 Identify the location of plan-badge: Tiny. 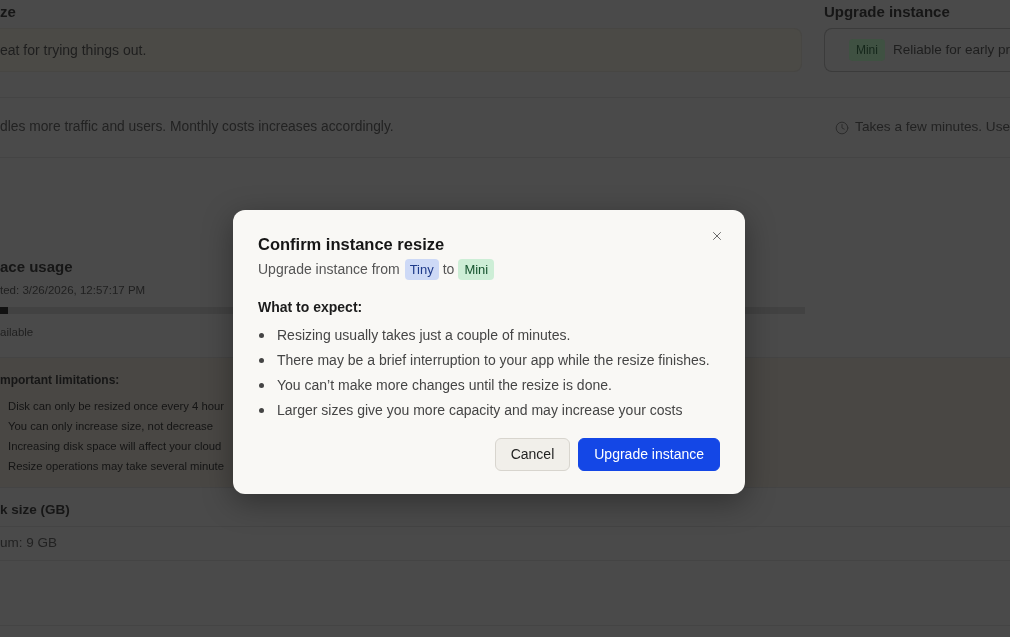
(421, 269).